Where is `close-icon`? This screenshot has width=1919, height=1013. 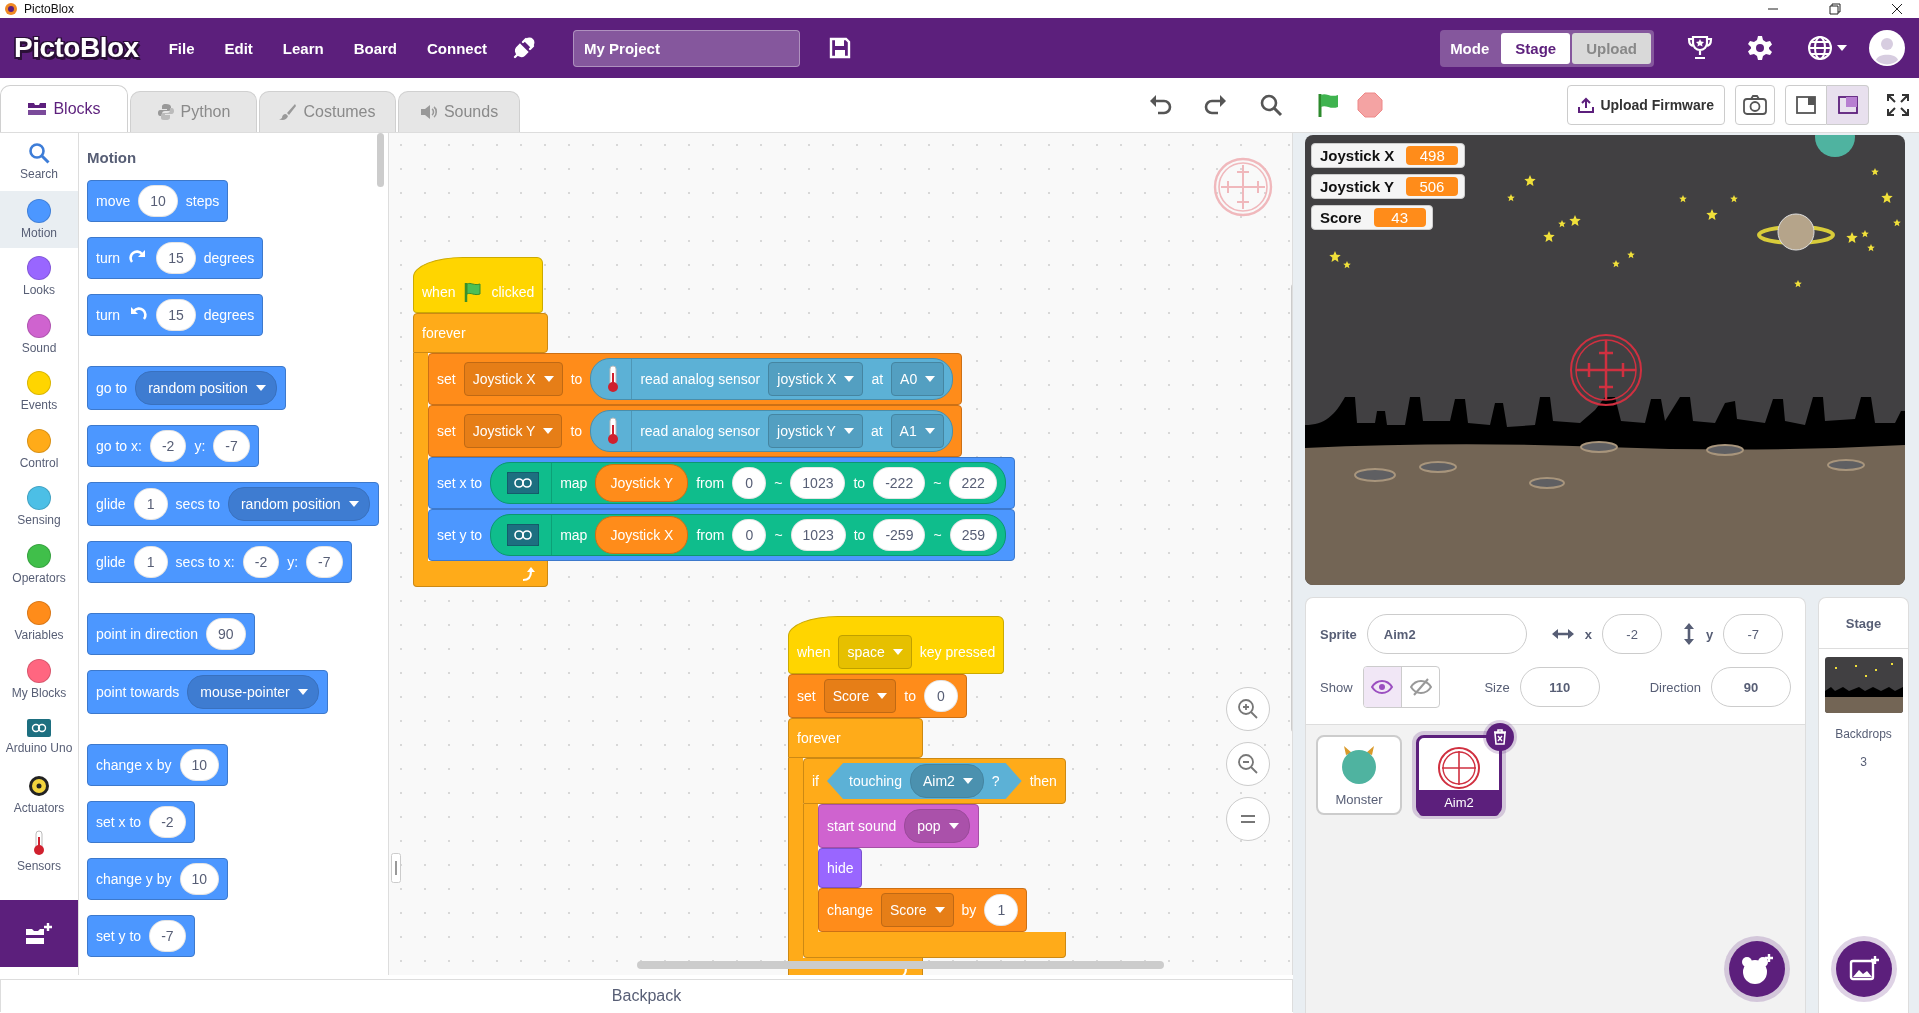
close-icon is located at coordinates (1897, 9).